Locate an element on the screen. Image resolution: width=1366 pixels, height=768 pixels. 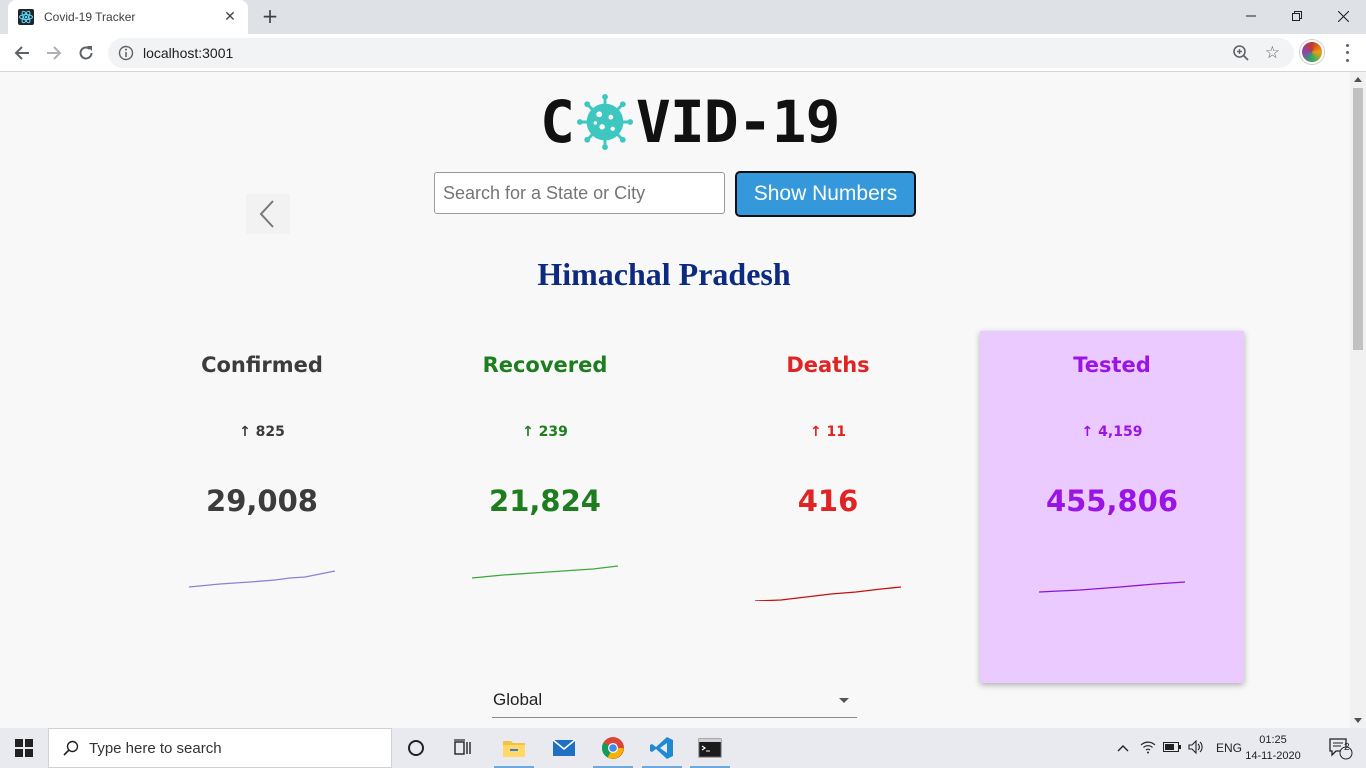
chevron-left-icon is located at coordinates (266, 214).